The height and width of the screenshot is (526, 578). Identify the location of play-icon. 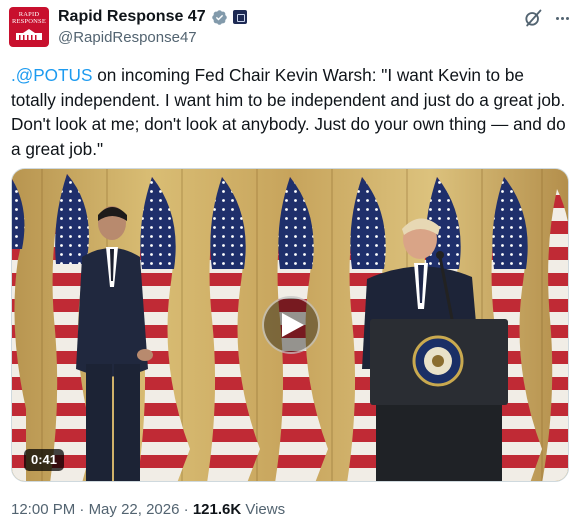
(293, 325).